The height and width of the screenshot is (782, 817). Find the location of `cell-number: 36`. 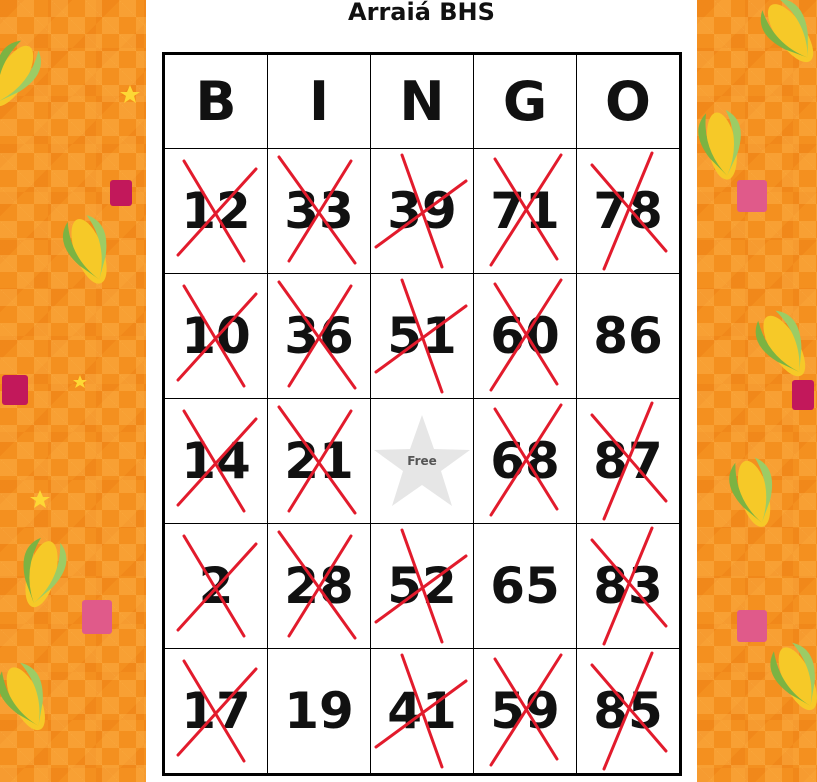

cell-number: 36 is located at coordinates (319, 336).